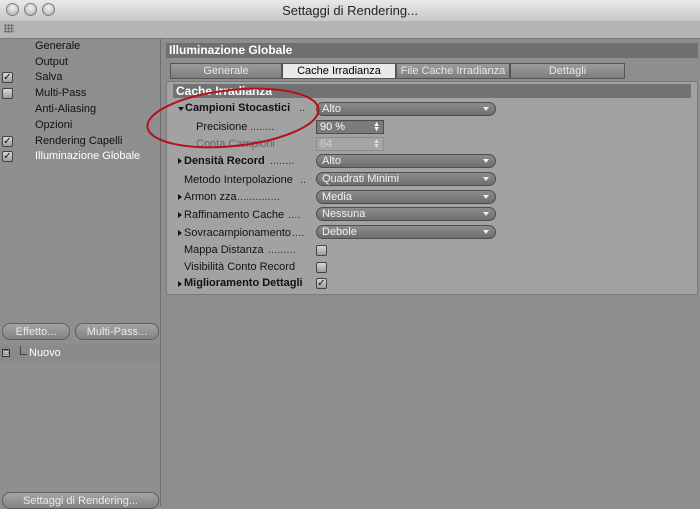 The image size is (700, 509). What do you see at coordinates (406, 197) in the screenshot?
I see `armonizza-dropdown: Media` at bounding box center [406, 197].